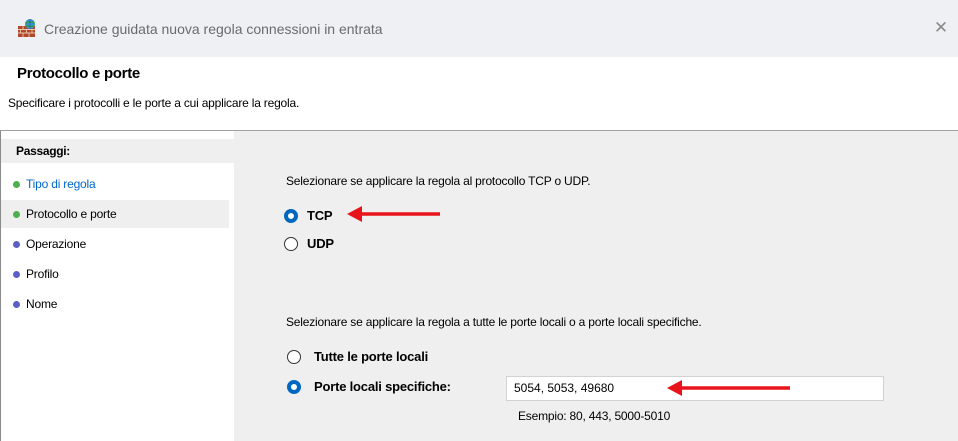 The image size is (958, 441). What do you see at coordinates (115, 244) in the screenshot?
I see `step-operazione: Operazione` at bounding box center [115, 244].